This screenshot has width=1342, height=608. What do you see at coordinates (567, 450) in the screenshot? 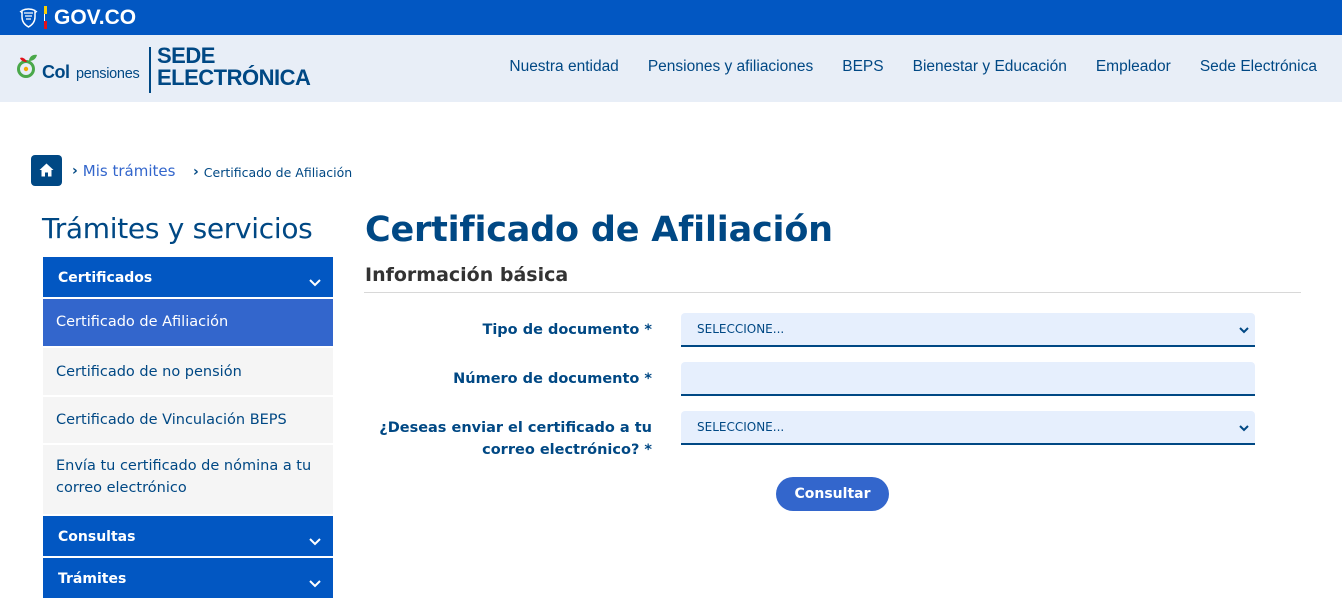
I see `send-email-label-line2: correo electrónico? *` at bounding box center [567, 450].